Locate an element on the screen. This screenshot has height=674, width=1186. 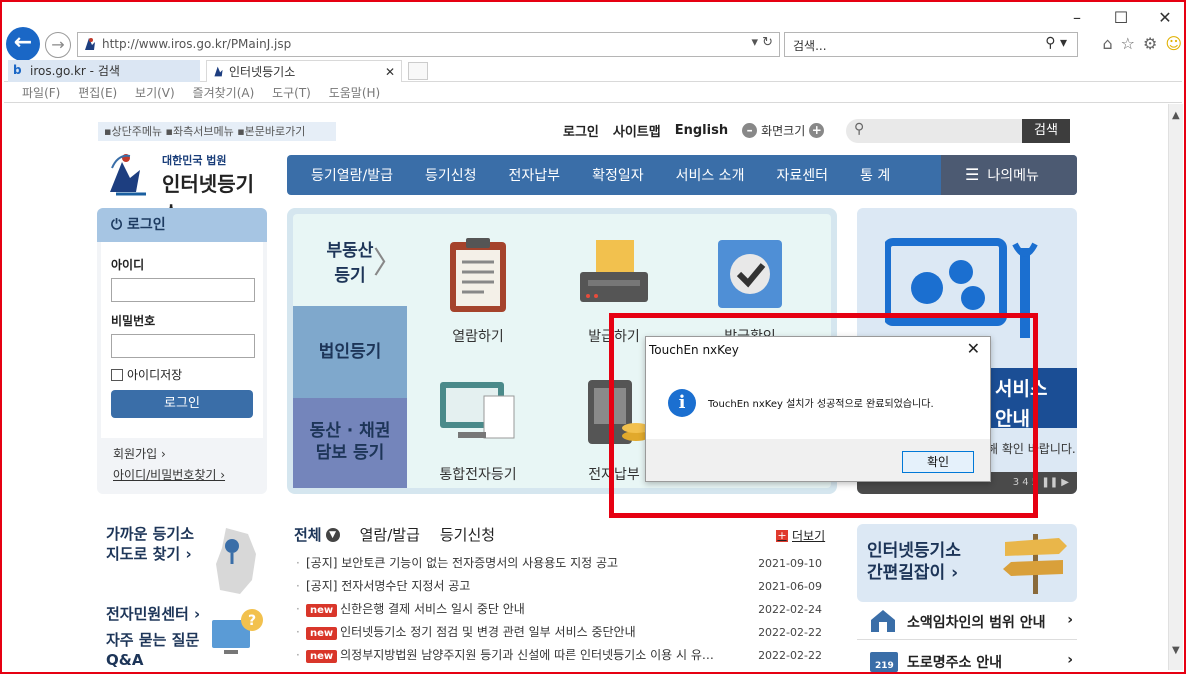
faq-link: 자주 묻는 질문 Q&A is located at coordinates (152, 650).